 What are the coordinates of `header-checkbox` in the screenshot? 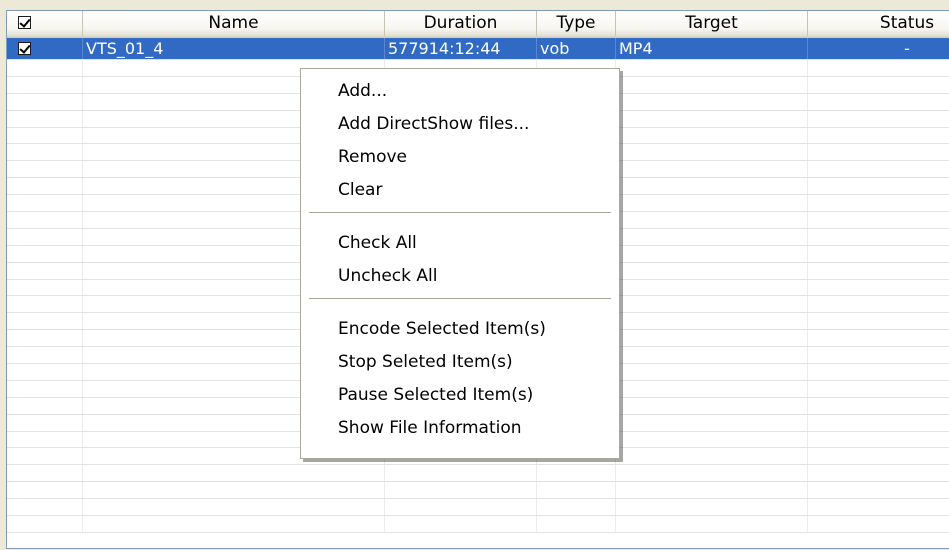 It's located at (24, 22).